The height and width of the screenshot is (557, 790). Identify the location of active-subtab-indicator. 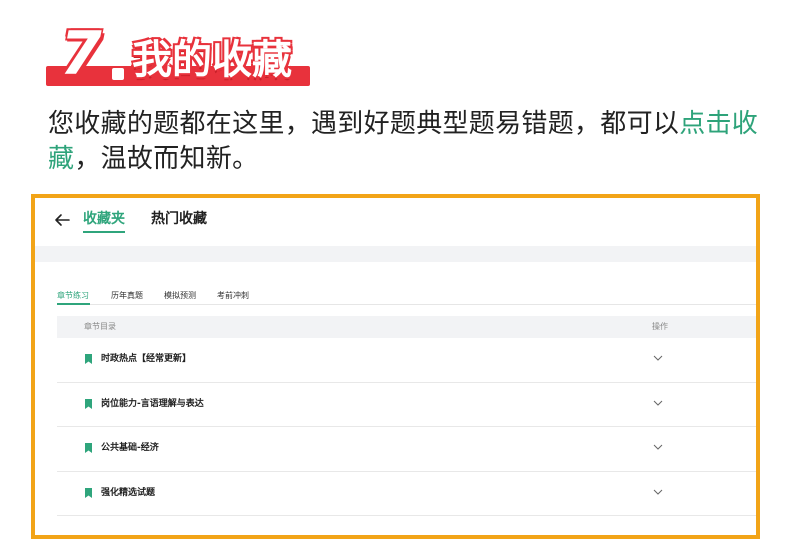
(73, 304).